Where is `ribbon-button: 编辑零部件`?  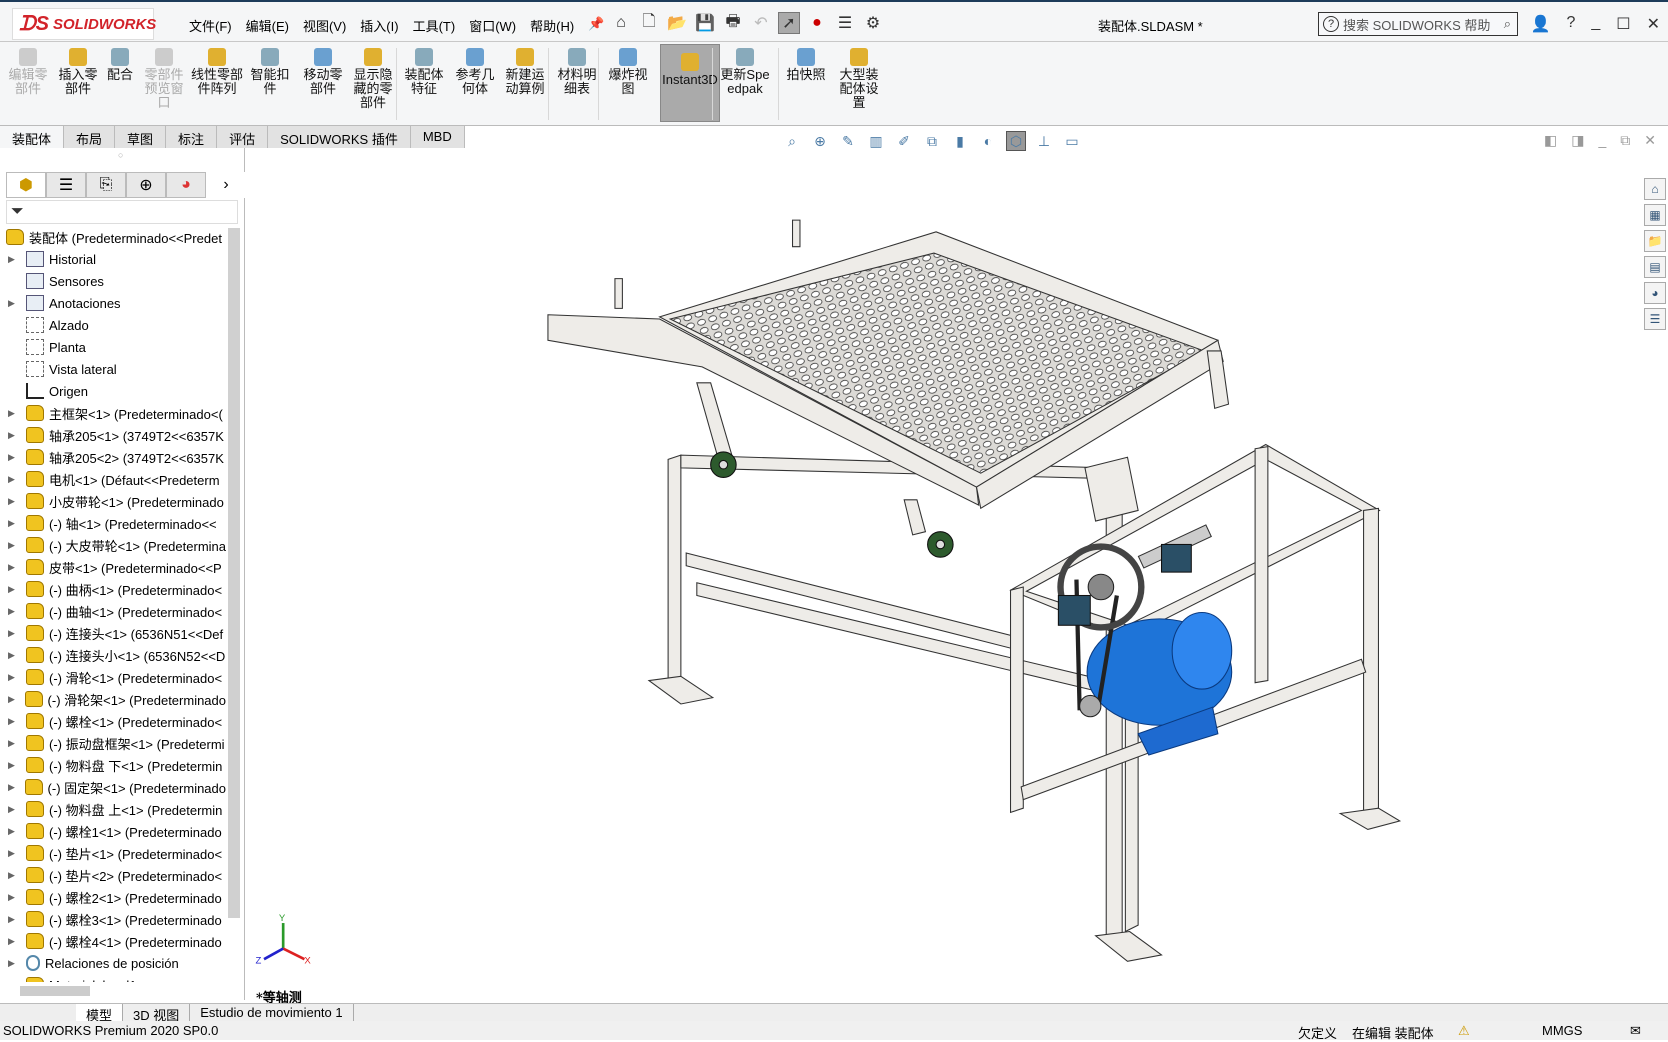
ribbon-button: 编辑零部件 is located at coordinates (28, 72).